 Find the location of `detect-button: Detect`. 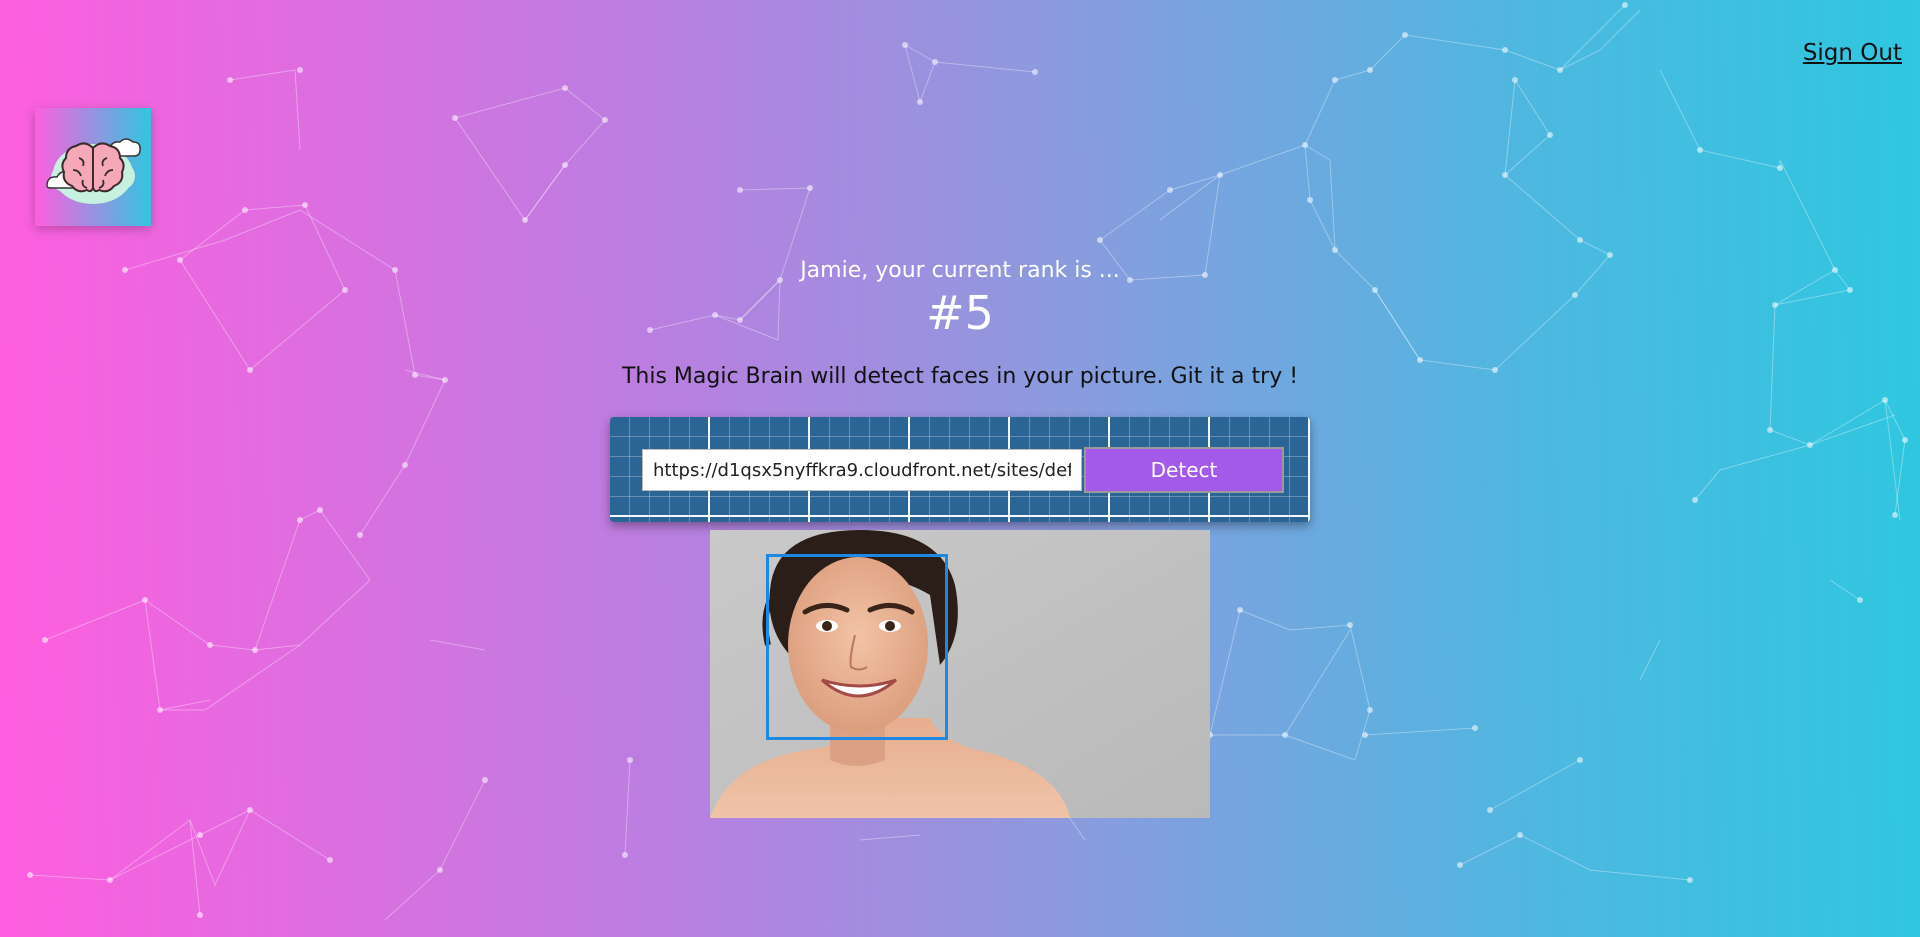

detect-button: Detect is located at coordinates (1184, 470).